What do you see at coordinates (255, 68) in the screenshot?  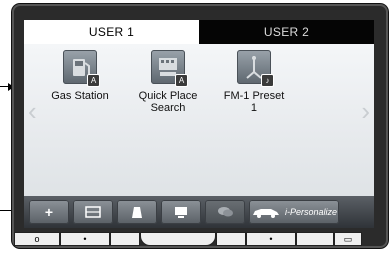 I see `fm-radio-icon: ♪` at bounding box center [255, 68].